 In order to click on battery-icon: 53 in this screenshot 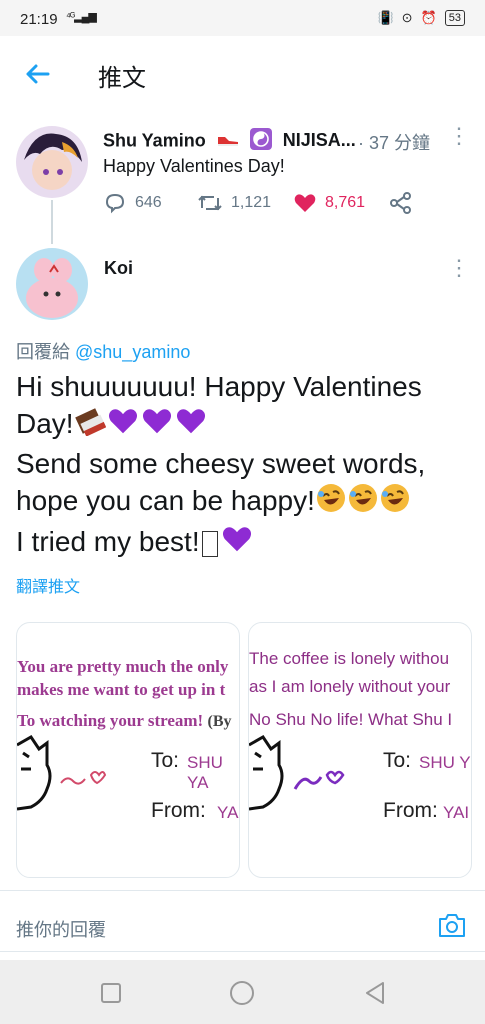, I will do `click(454, 18)`.